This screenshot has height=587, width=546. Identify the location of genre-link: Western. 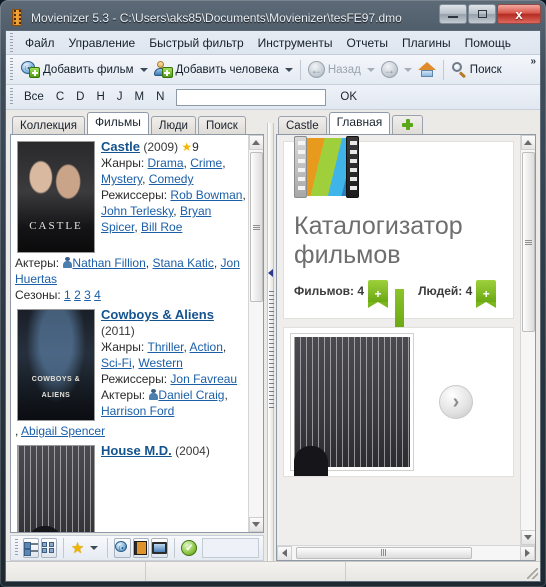
(160, 363).